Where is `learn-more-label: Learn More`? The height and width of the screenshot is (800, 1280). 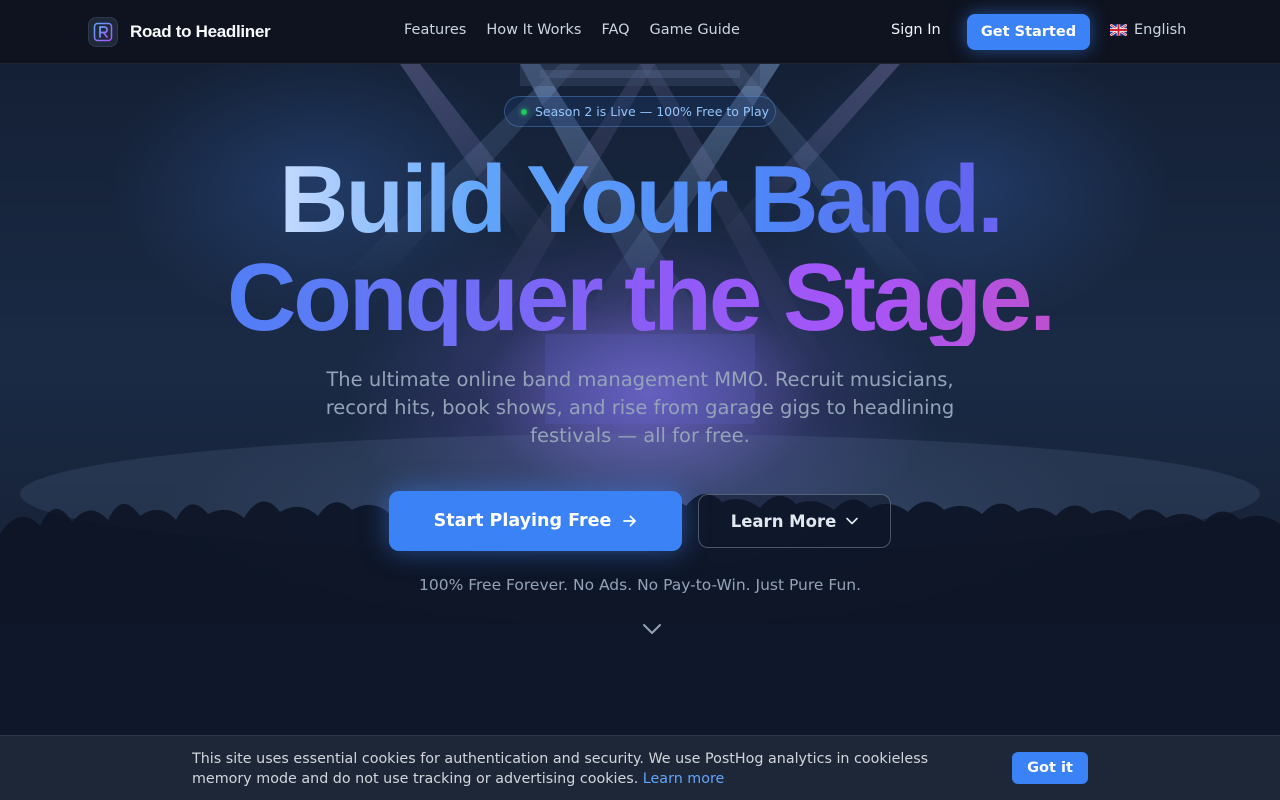
learn-more-label: Learn More is located at coordinates (783, 521).